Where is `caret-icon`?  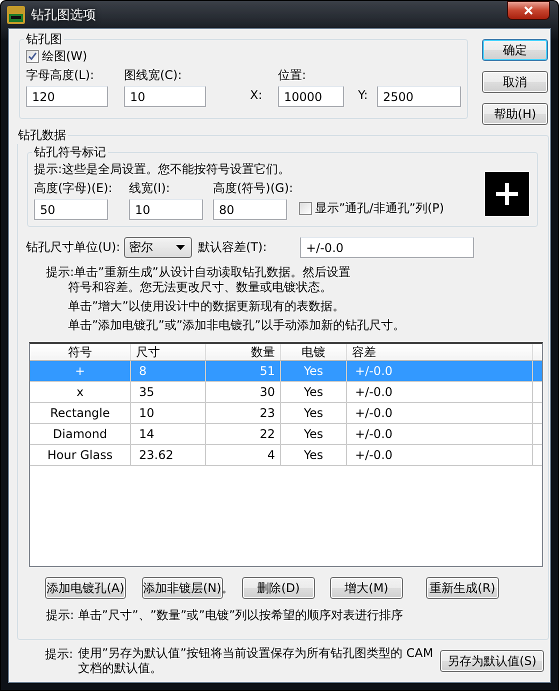 caret-icon is located at coordinates (180, 247).